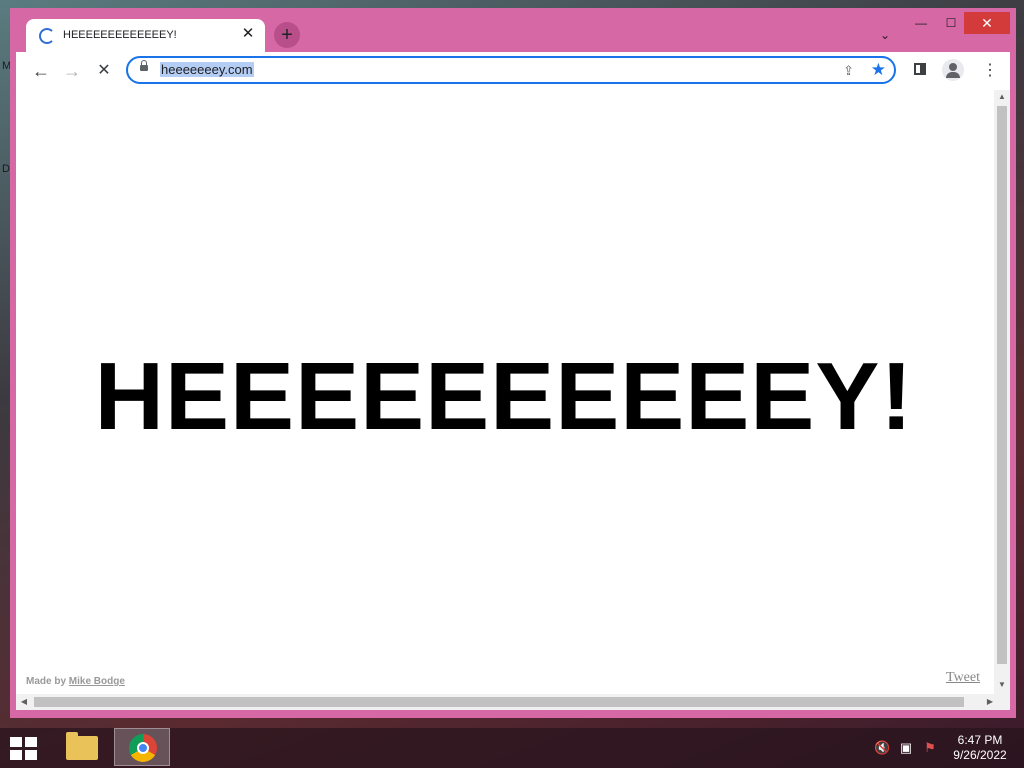 Image resolution: width=1024 pixels, height=768 pixels. What do you see at coordinates (920, 69) in the screenshot?
I see `side-panel-icon` at bounding box center [920, 69].